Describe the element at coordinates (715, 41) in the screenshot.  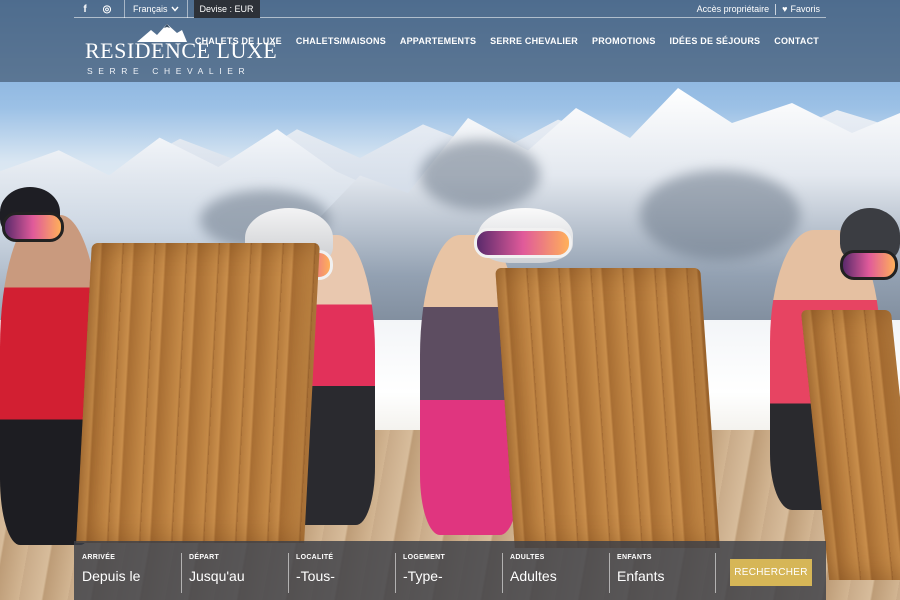
I see `nav-item-idees-de-sejours: IDÉES DE SÉJOURS` at that location.